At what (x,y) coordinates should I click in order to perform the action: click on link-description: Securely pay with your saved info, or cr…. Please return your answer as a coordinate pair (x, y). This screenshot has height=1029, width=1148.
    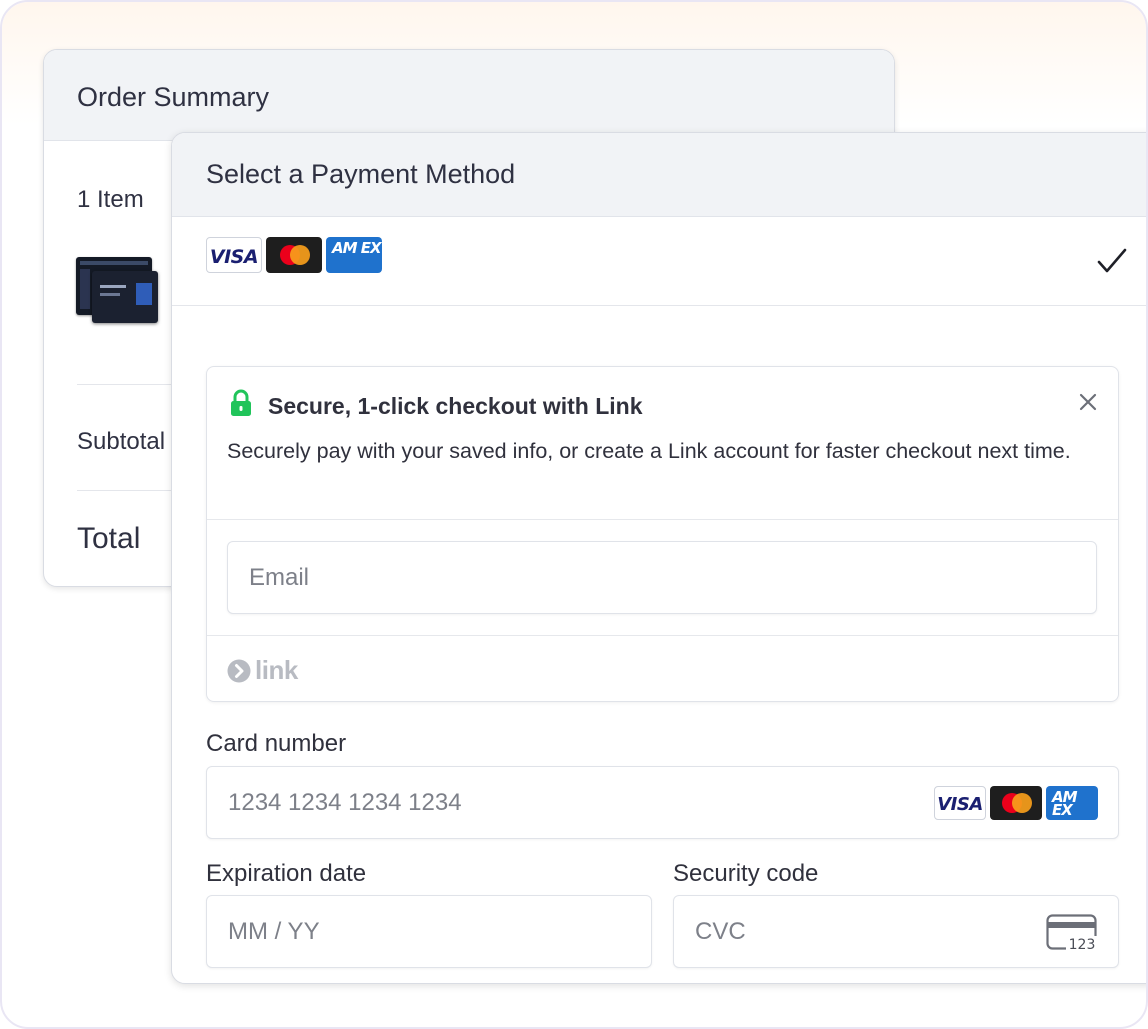
    Looking at the image, I should click on (649, 451).